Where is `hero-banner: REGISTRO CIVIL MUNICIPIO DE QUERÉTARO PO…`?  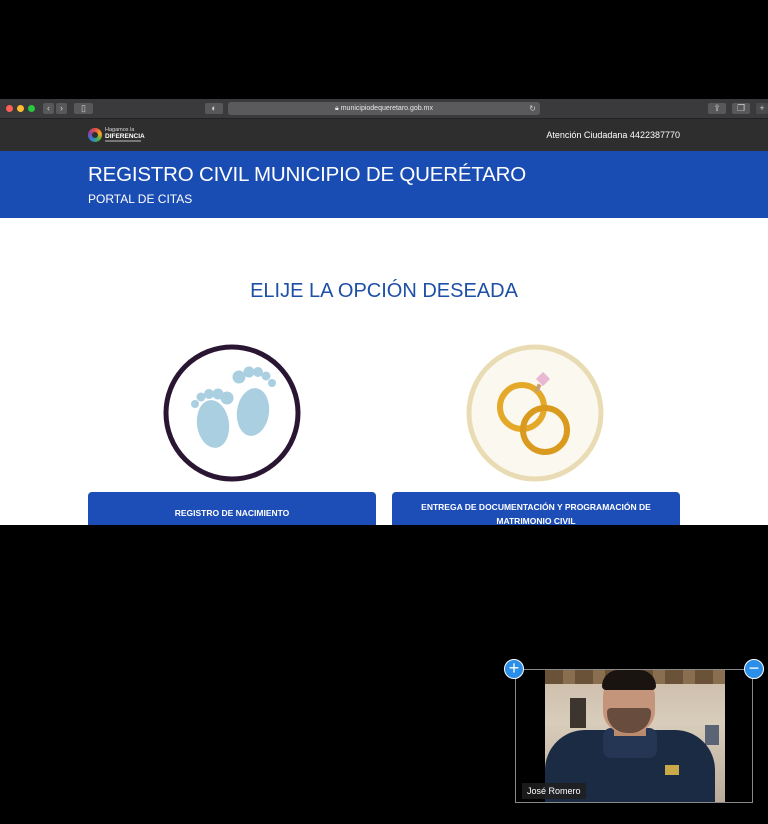
hero-banner: REGISTRO CIVIL MUNICIPIO DE QUERÉTARO PO… is located at coordinates (384, 184).